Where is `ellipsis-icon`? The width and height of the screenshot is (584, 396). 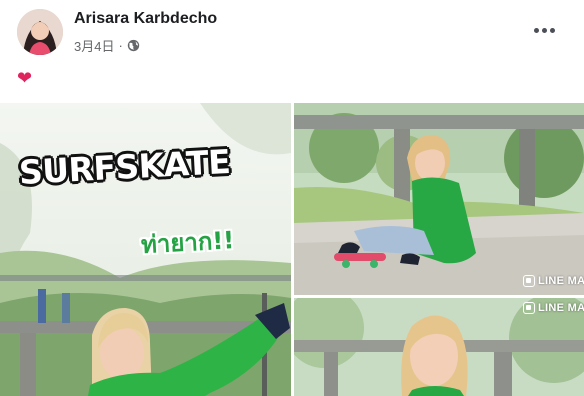
ellipsis-icon is located at coordinates (536, 30).